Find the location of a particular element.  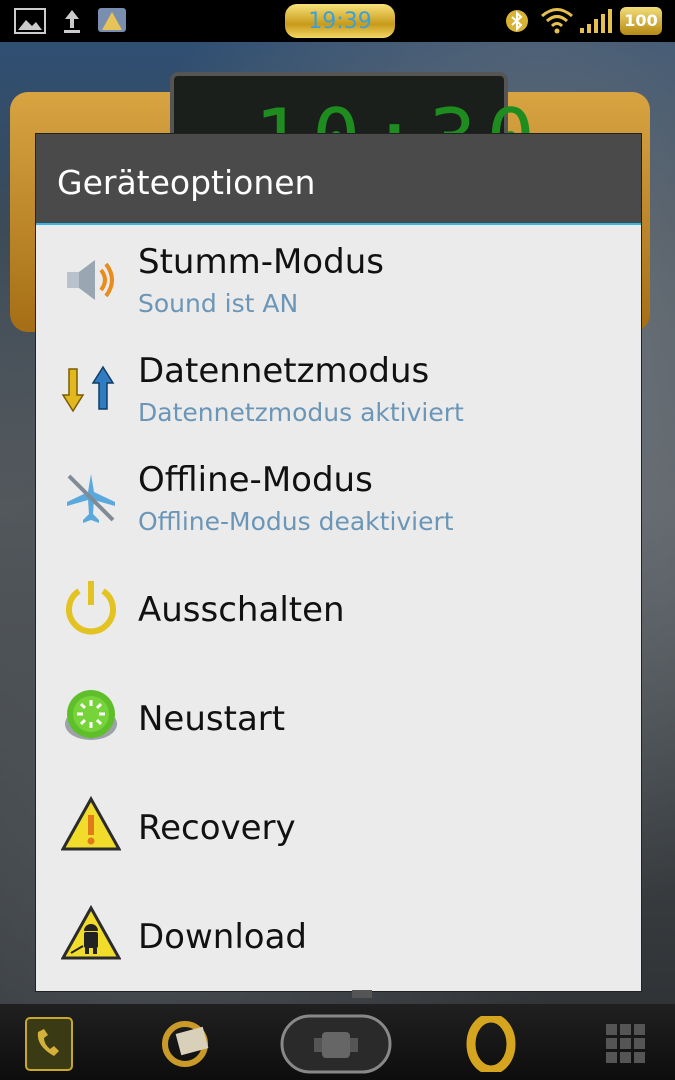

app-drawer-icon is located at coordinates (626, 1044).